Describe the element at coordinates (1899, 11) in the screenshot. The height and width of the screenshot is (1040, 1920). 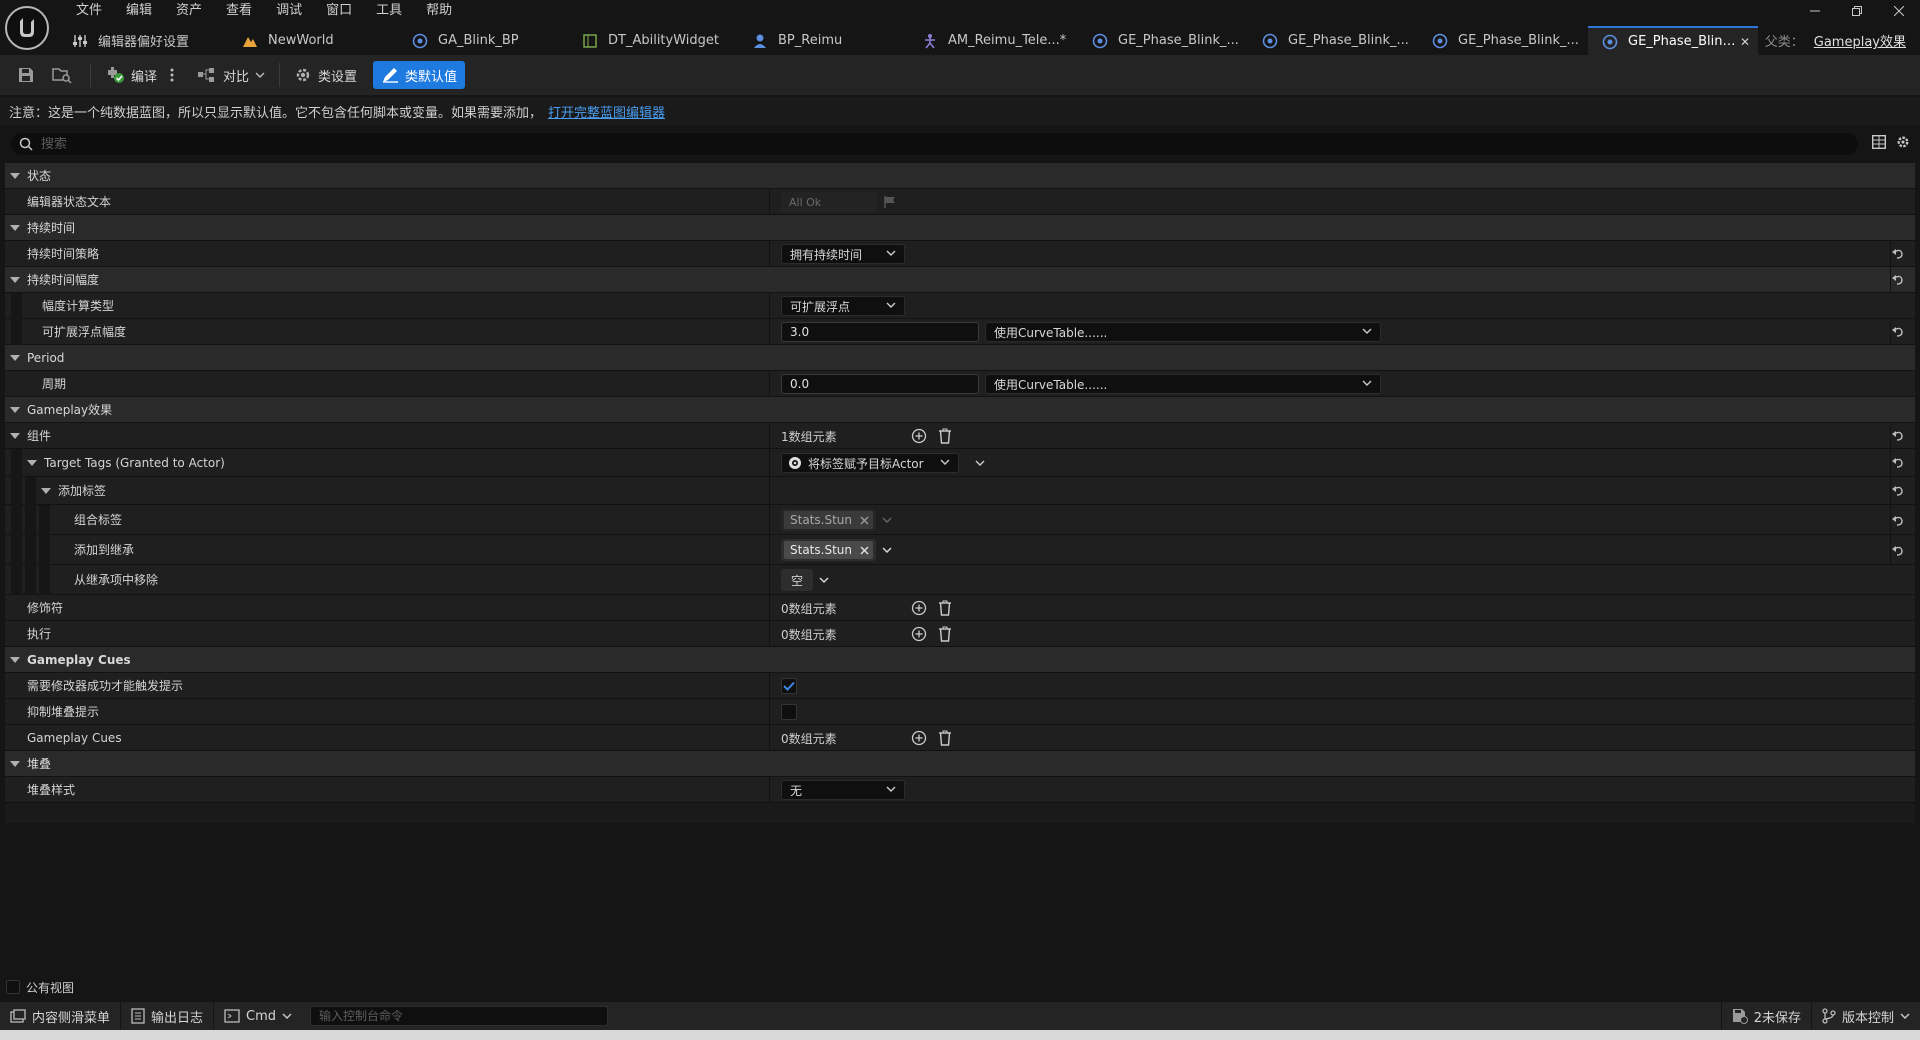
I see `close-window-icon` at that location.